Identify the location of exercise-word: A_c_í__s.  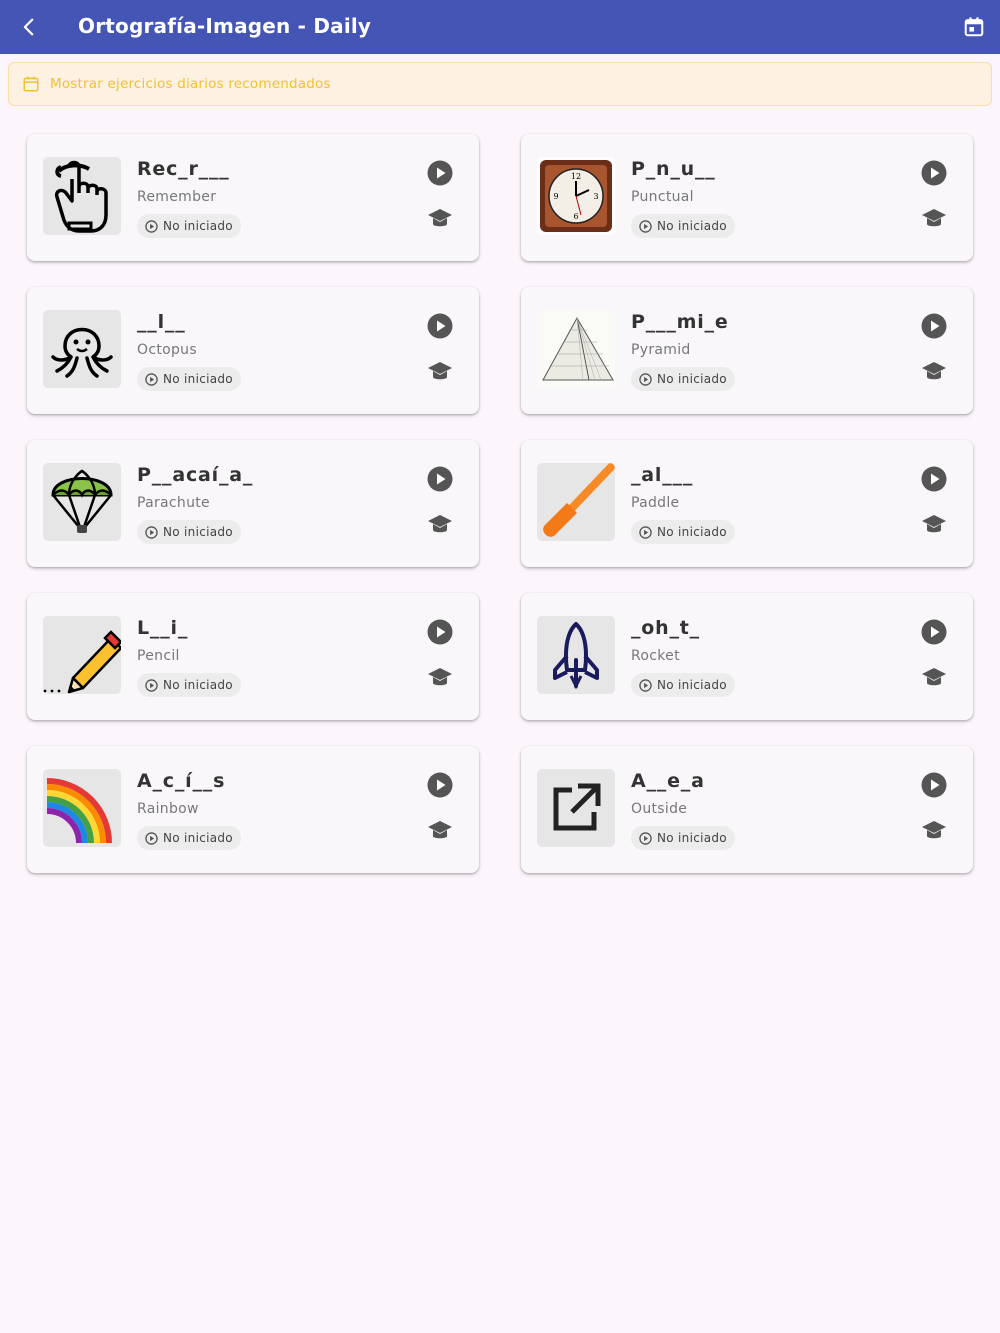
(181, 781).